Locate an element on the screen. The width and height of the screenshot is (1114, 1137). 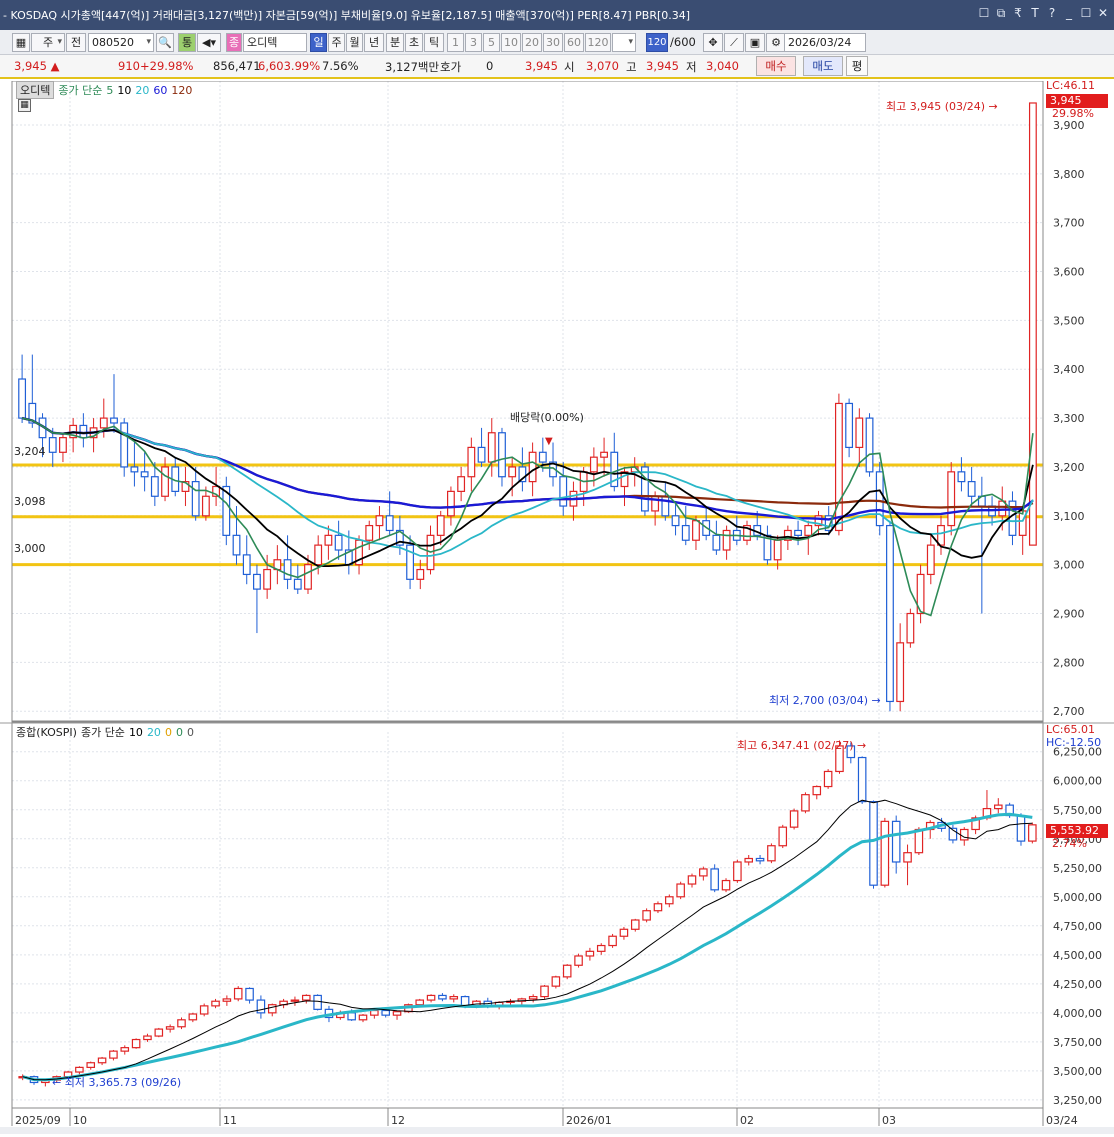
lower-tick-label: 5,000,00 is located at coordinates (1077, 897).